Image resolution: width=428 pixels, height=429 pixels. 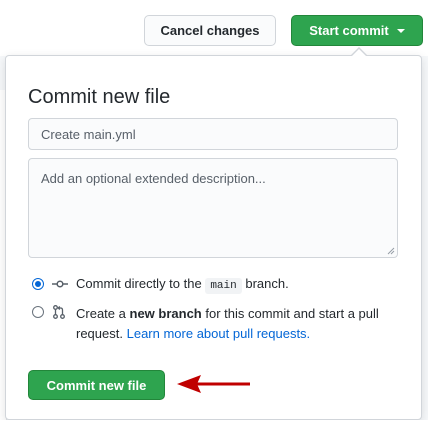 I want to click on learn-more-pull-requests-link: Learn more about pull requests., so click(x=219, y=333).